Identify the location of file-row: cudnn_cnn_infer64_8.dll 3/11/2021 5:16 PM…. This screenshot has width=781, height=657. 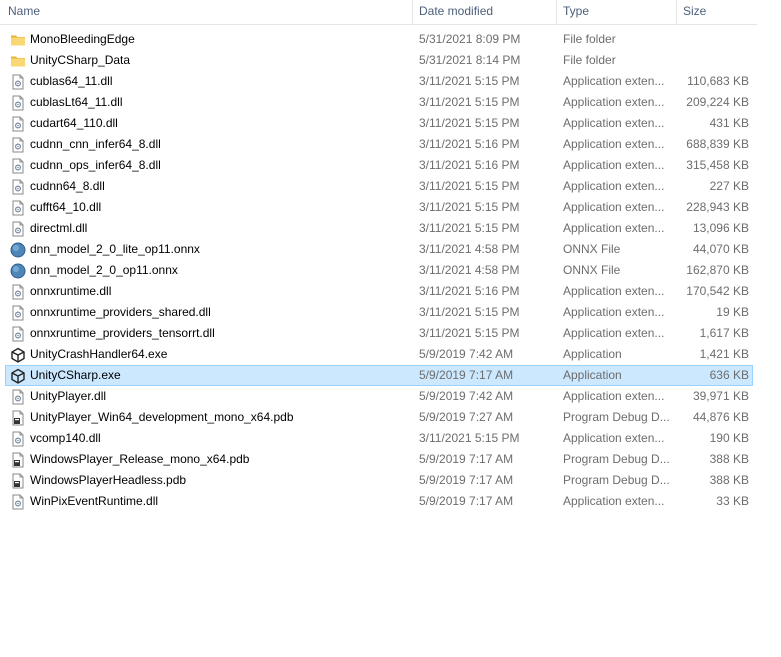
(379, 144).